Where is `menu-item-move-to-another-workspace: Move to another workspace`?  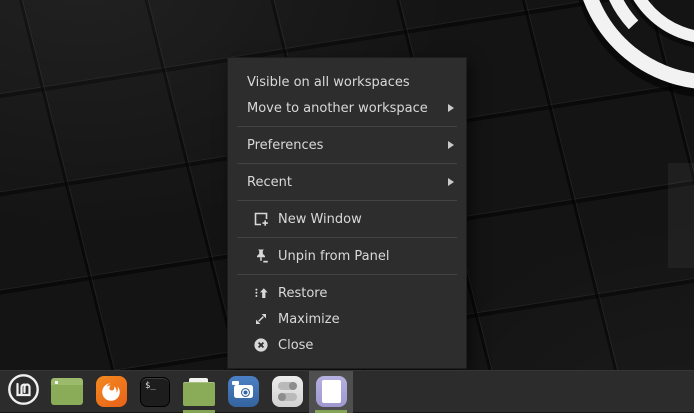
menu-item-move-to-another-workspace: Move to another workspace is located at coordinates (347, 108).